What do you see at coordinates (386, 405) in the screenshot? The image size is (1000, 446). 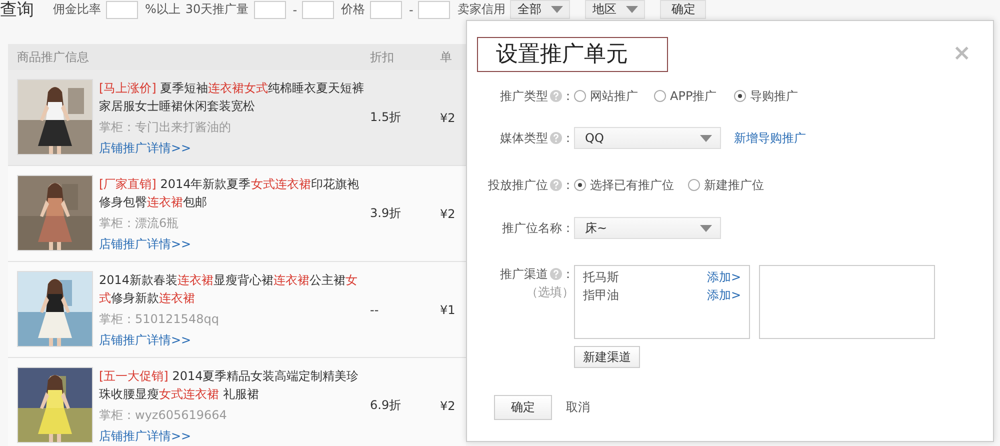 I see `discount-text: 6.9折` at bounding box center [386, 405].